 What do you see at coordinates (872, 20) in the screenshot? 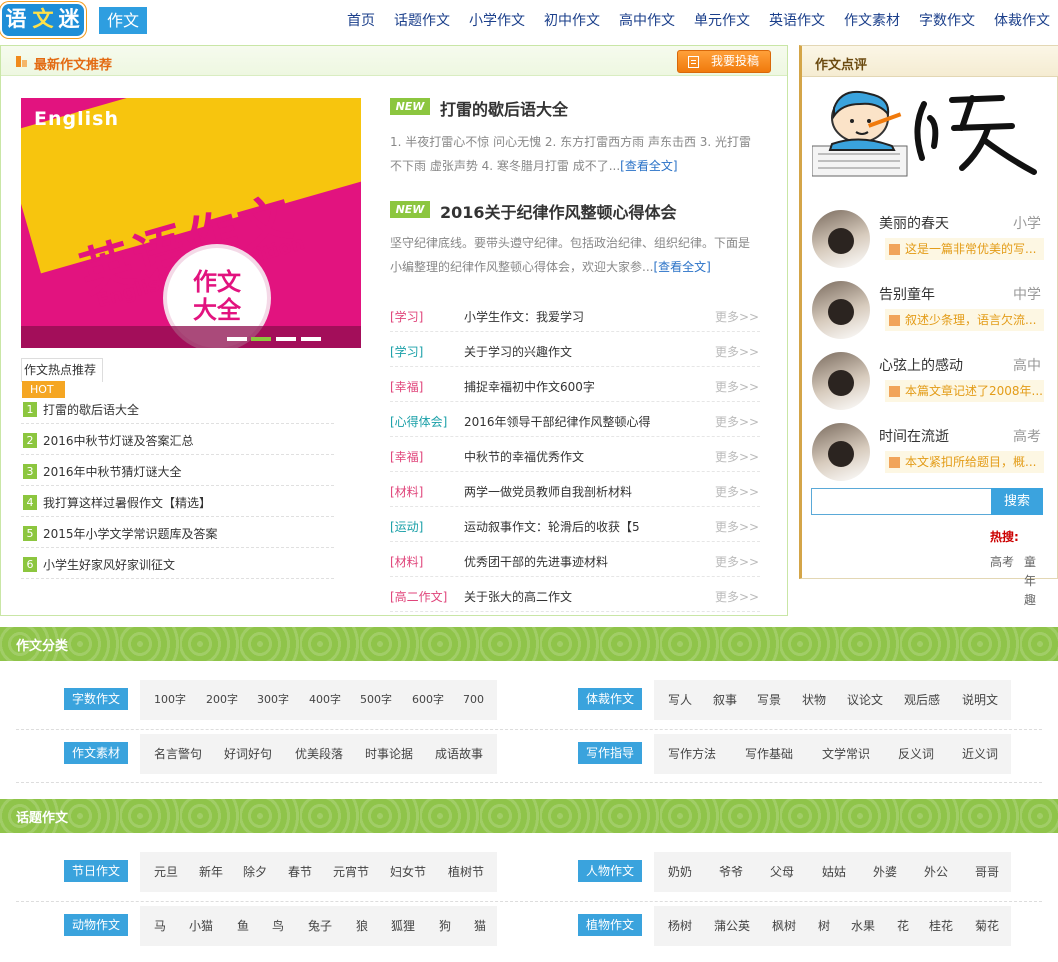
I see `nav-material: 作文素材` at bounding box center [872, 20].